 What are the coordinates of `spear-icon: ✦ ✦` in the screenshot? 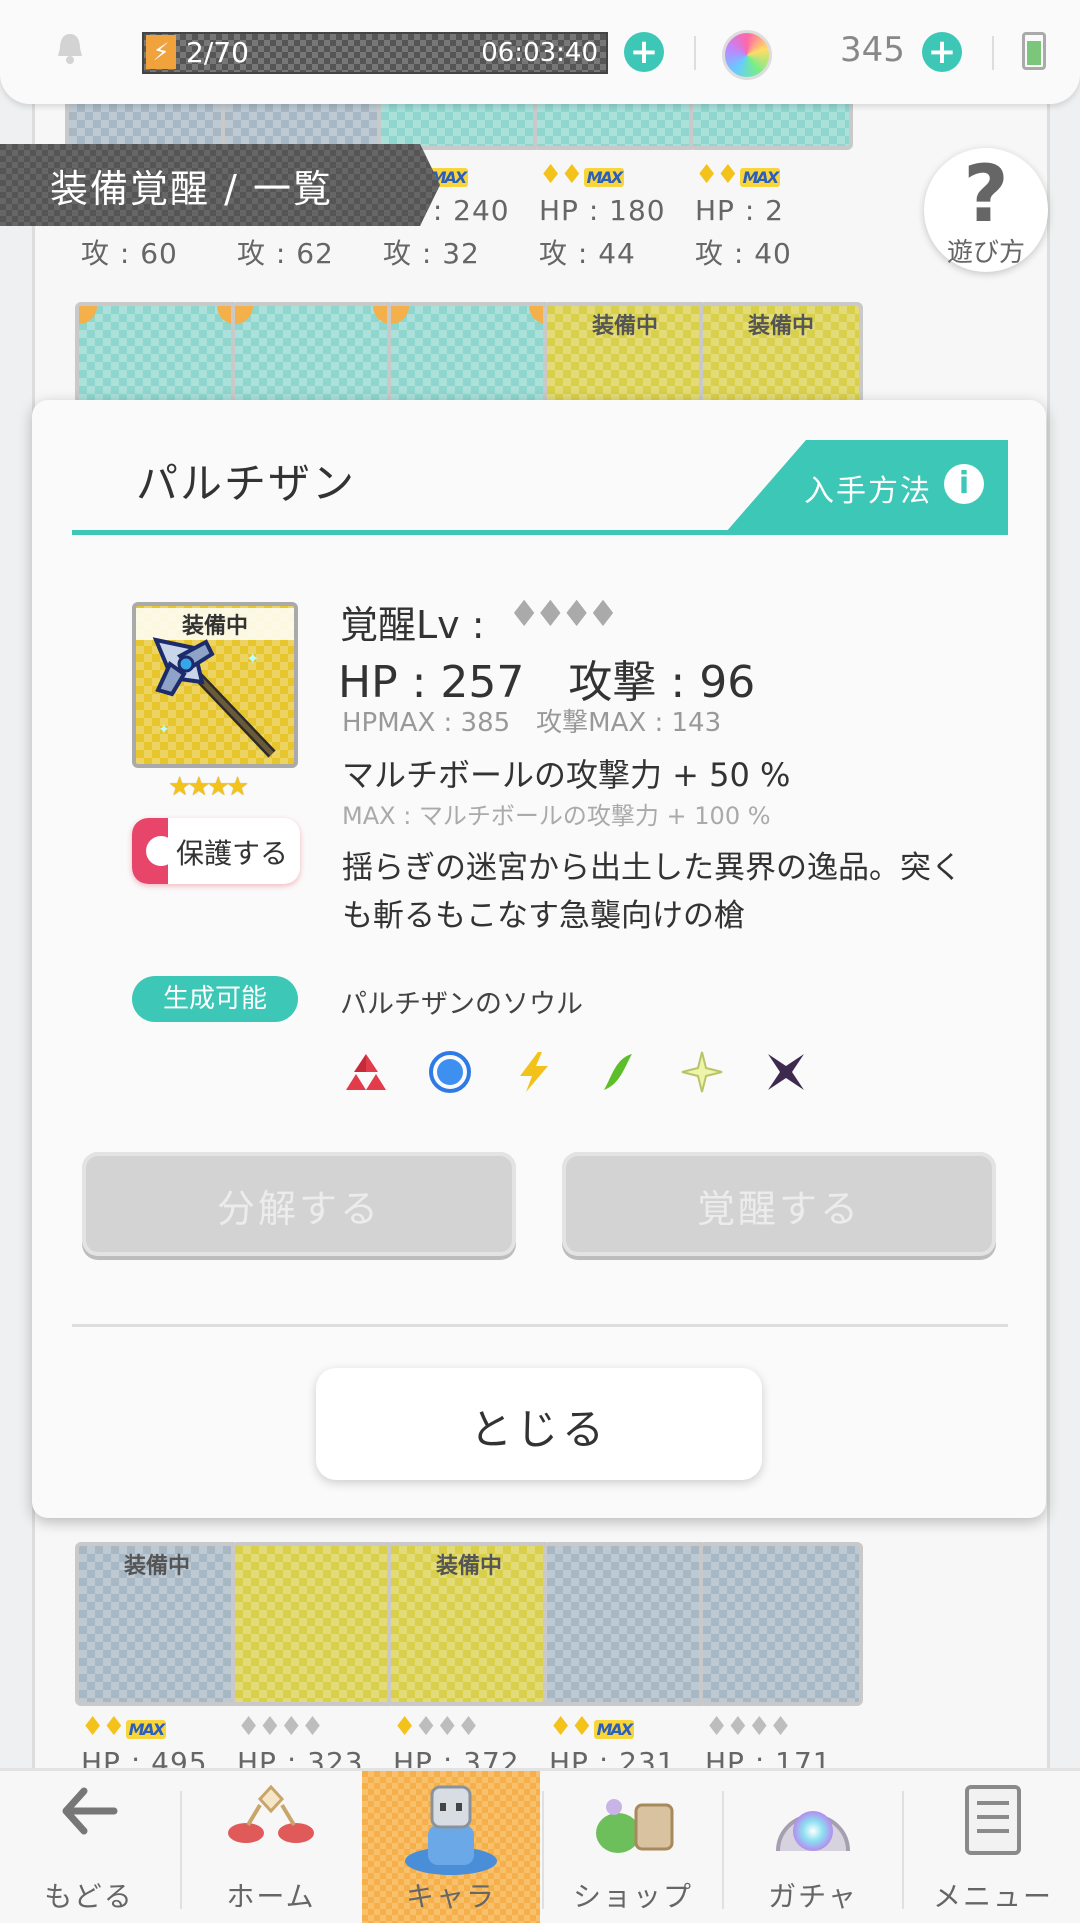 It's located at (214, 697).